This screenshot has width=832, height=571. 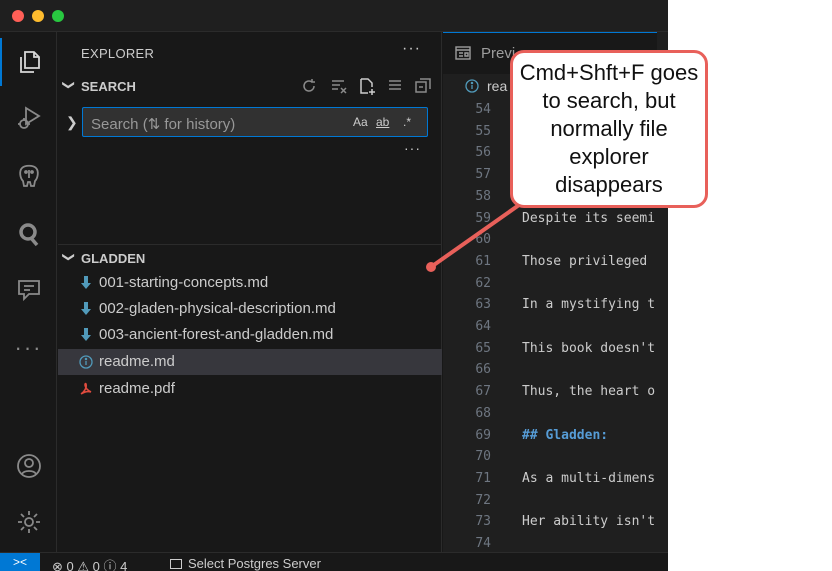 I want to click on pdf-icon, so click(x=86, y=389).